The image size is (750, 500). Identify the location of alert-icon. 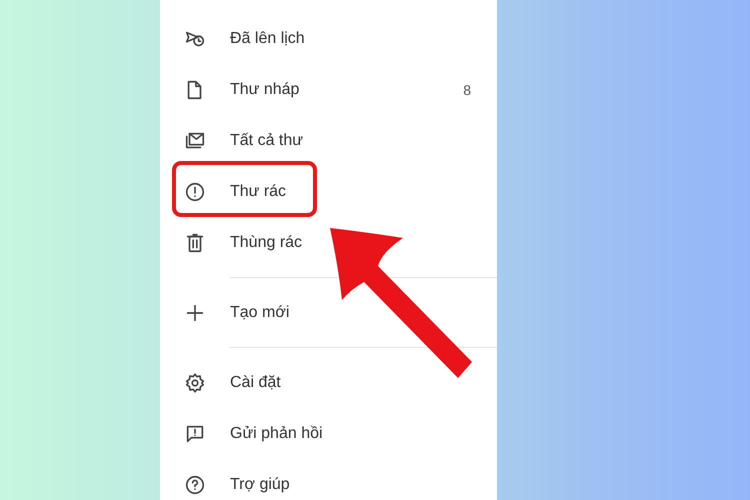
(195, 191).